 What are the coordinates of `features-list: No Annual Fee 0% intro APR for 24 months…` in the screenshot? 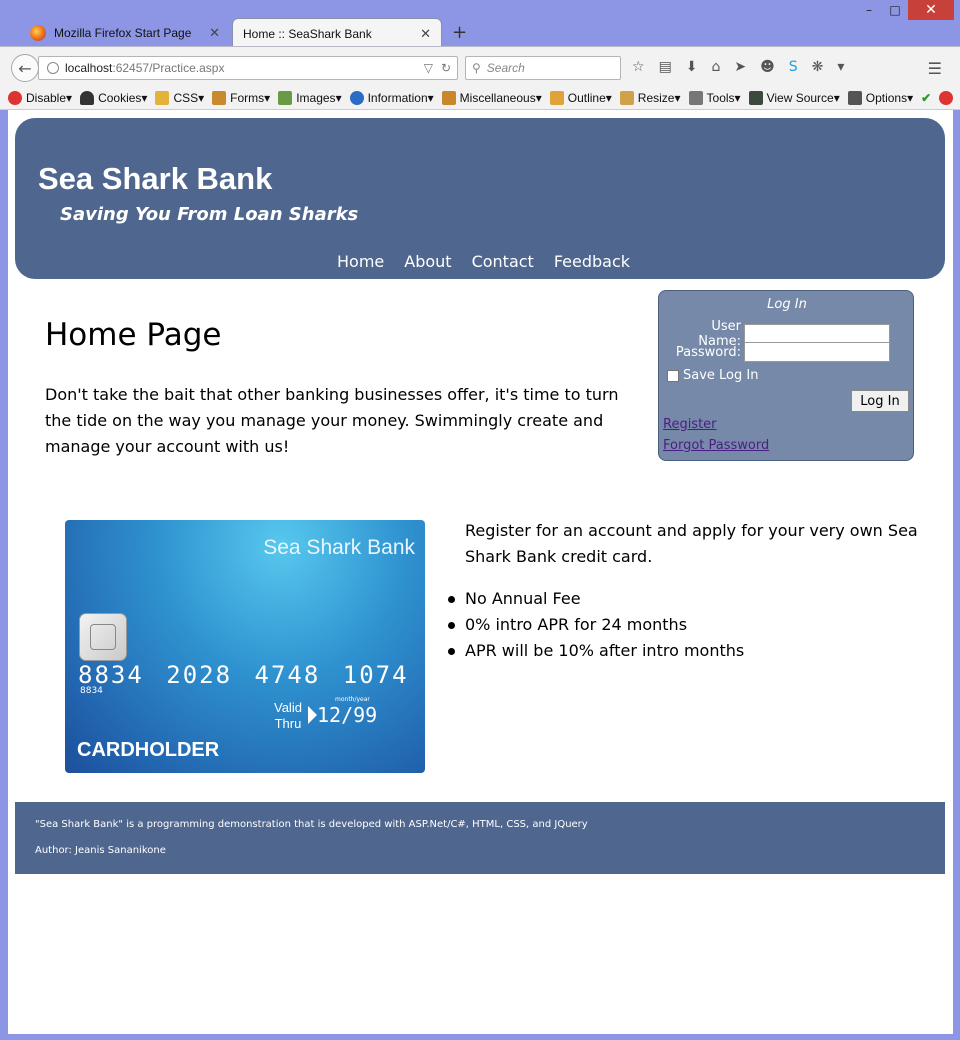 It's located at (596, 625).